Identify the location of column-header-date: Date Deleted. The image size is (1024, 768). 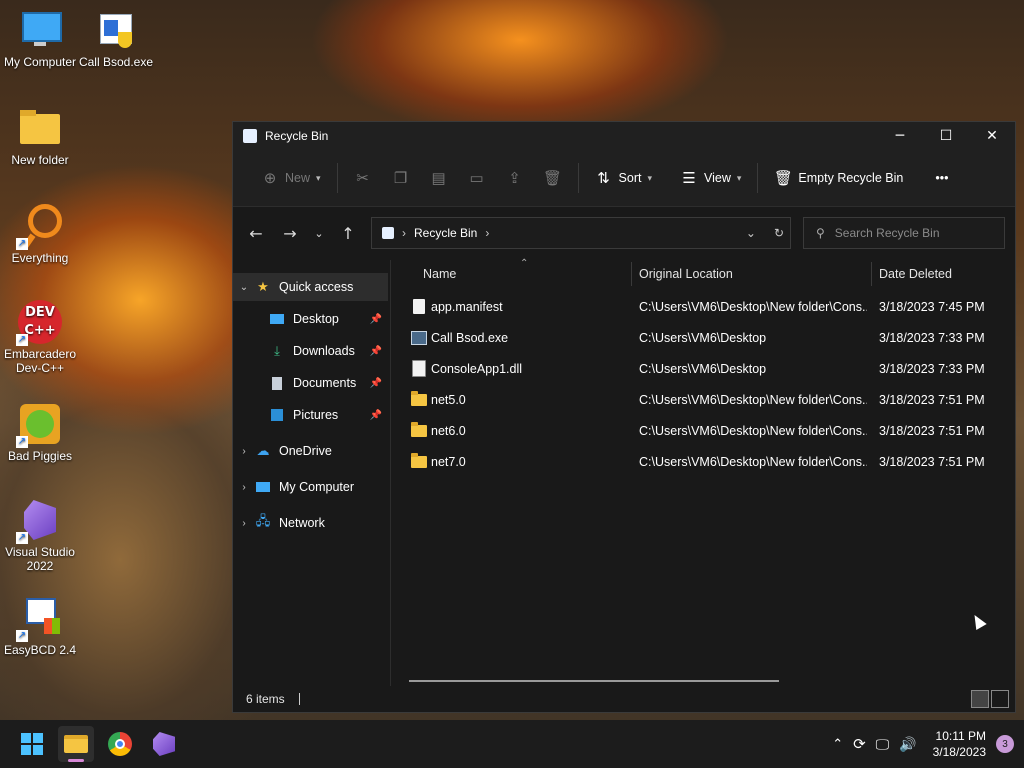
(915, 274).